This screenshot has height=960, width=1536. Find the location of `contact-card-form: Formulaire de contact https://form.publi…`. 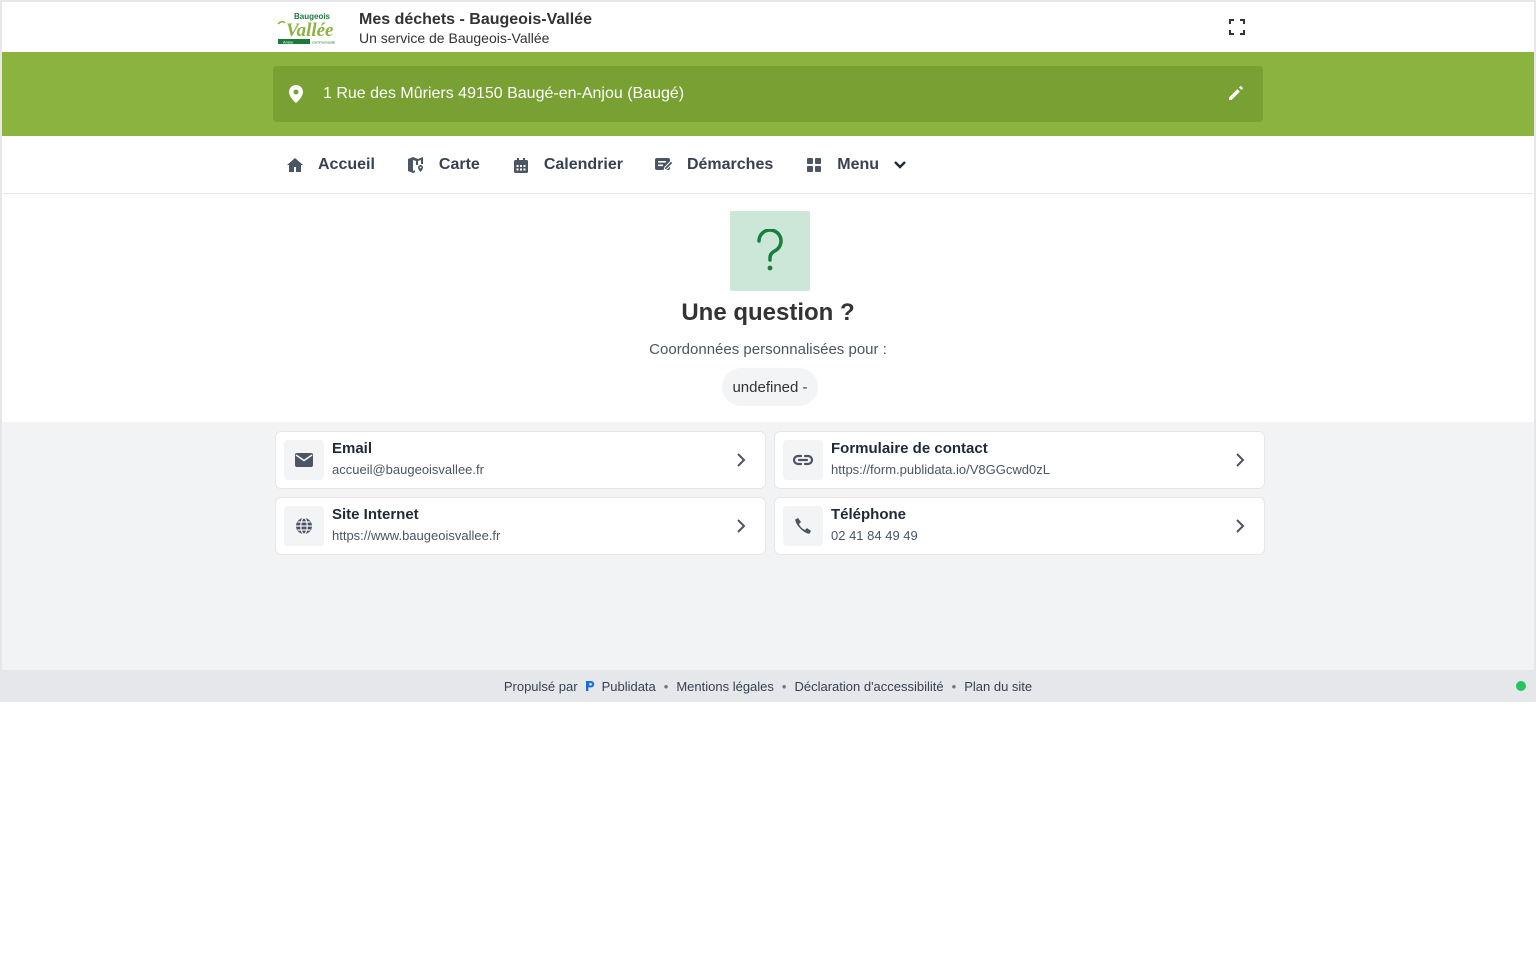

contact-card-form: Formulaire de contact https://form.publi… is located at coordinates (1019, 460).